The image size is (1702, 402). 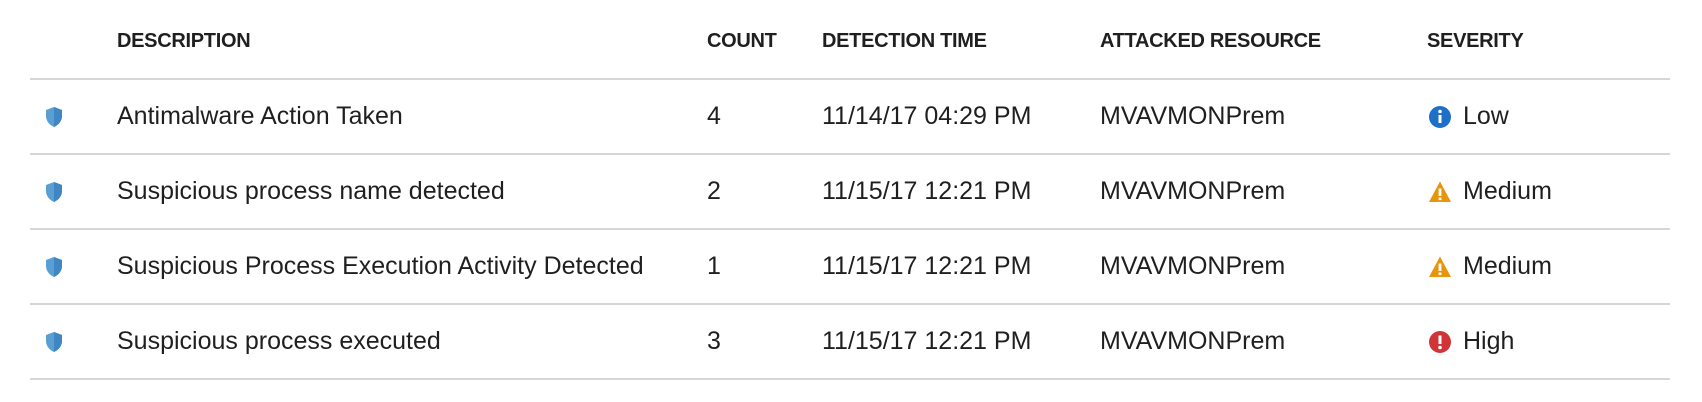 What do you see at coordinates (1486, 116) in the screenshot?
I see `severity-label: Low` at bounding box center [1486, 116].